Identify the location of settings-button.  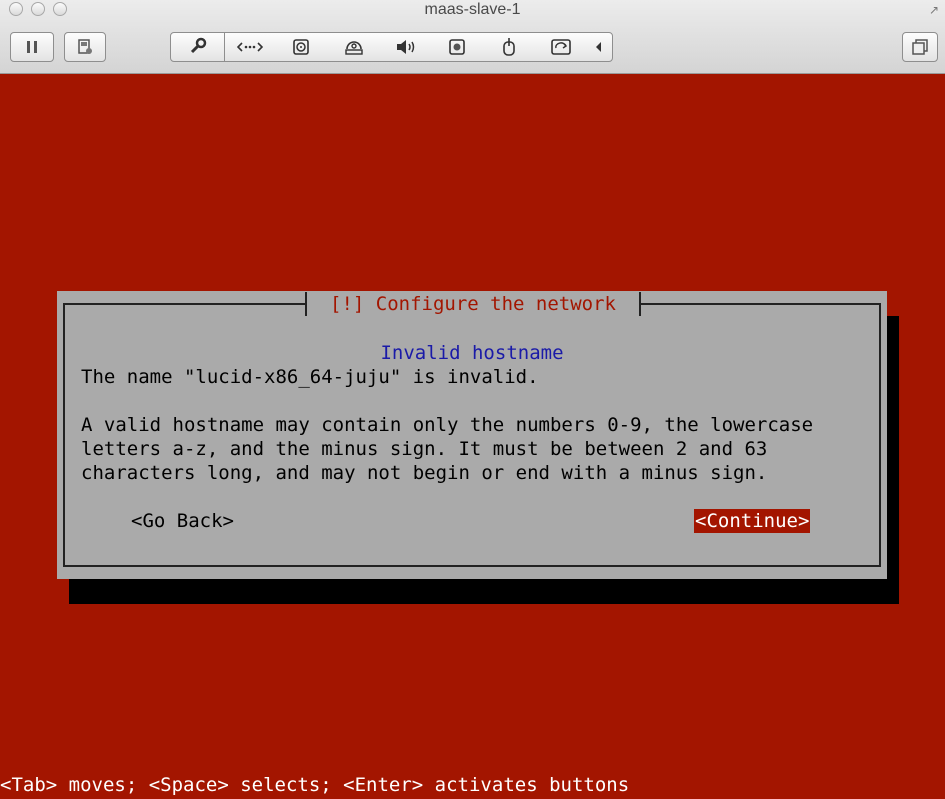
(198, 47).